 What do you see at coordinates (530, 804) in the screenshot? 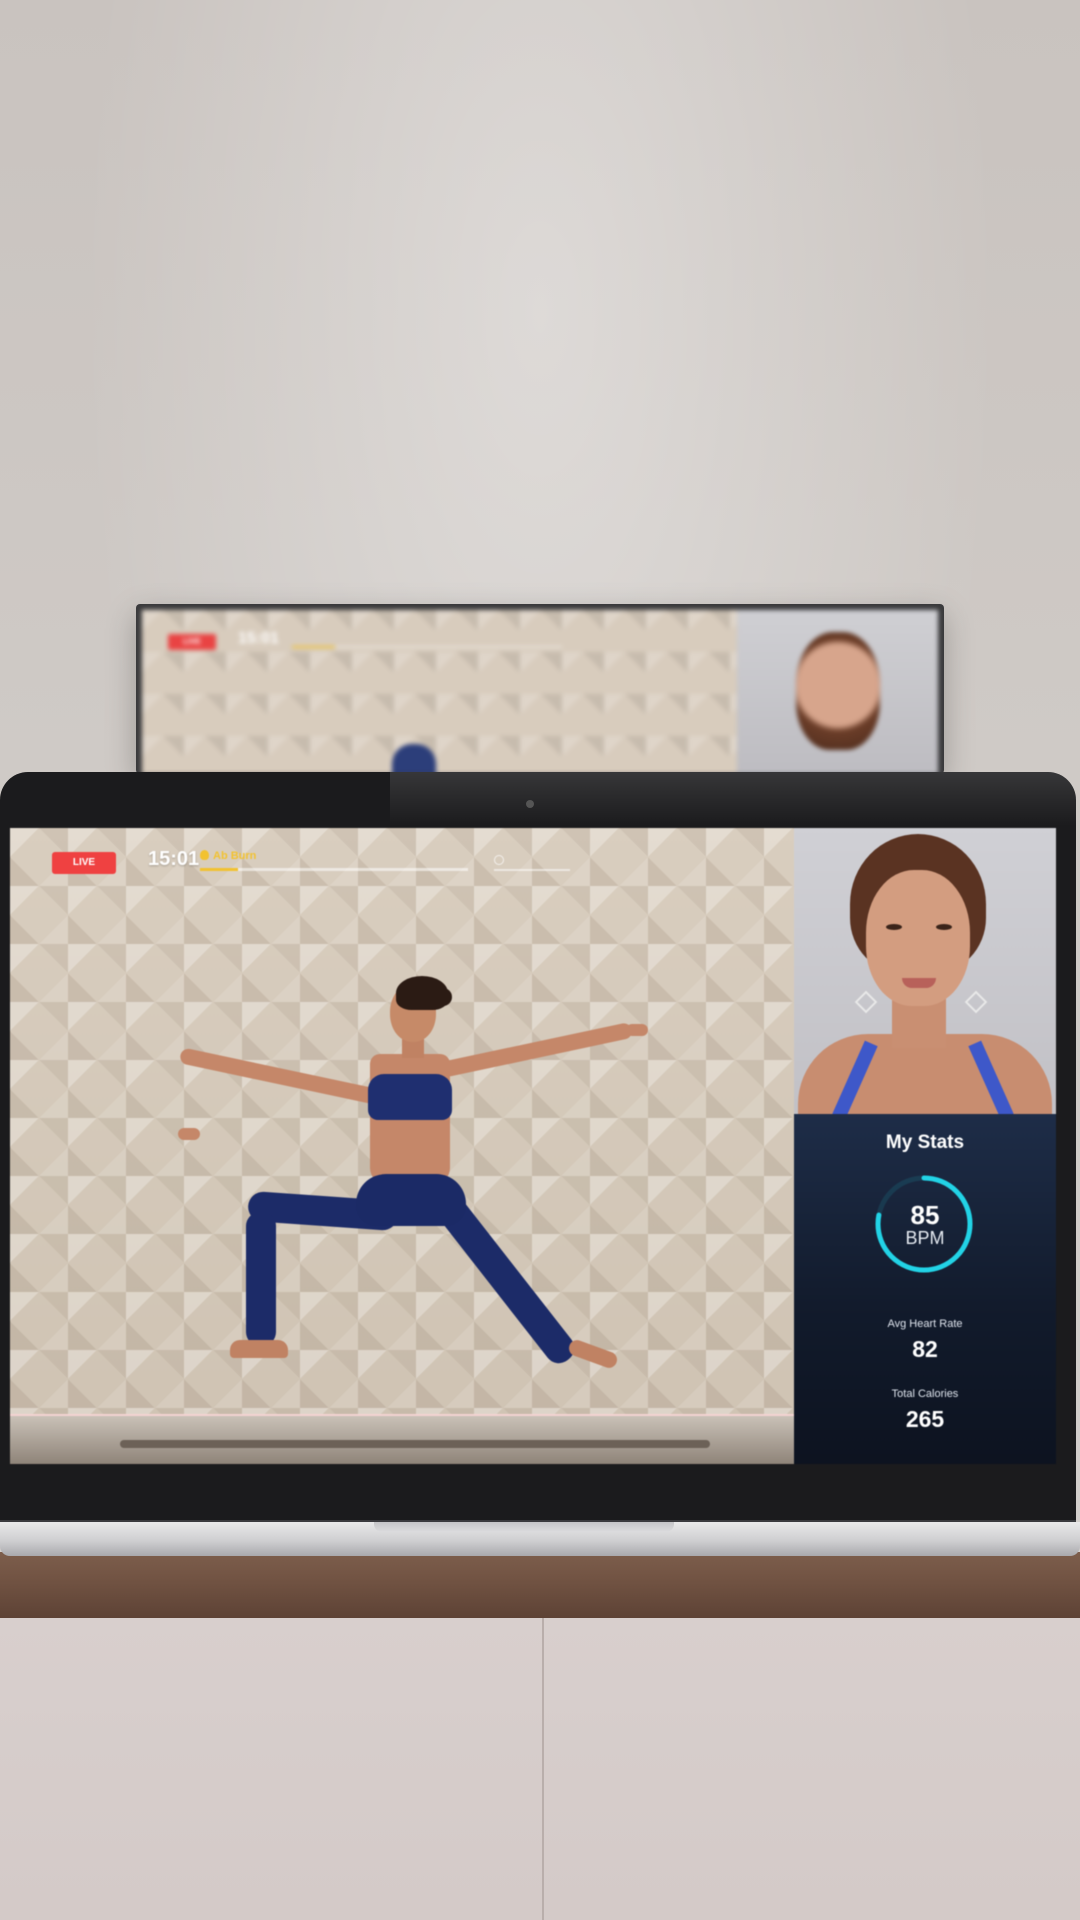
I see `webcam-icon` at bounding box center [530, 804].